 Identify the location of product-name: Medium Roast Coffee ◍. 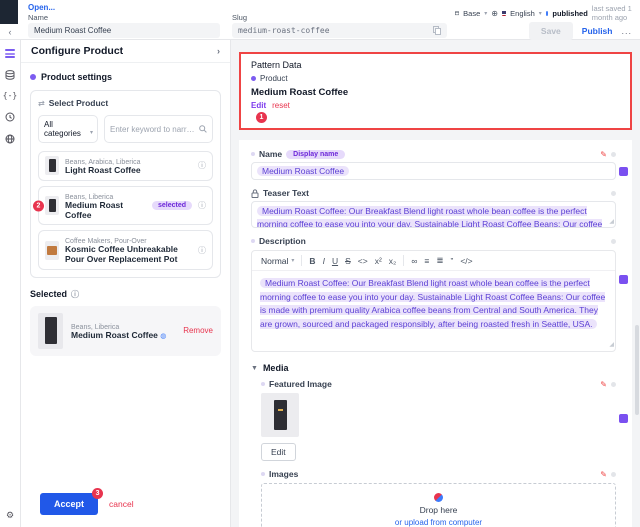
(119, 334).